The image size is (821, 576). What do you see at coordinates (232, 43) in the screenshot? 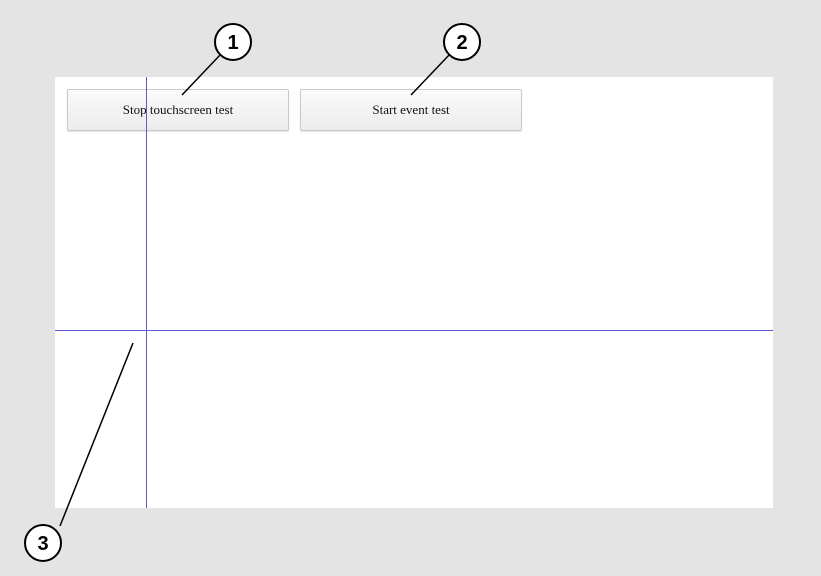
I see `callout-number-1: 1` at bounding box center [232, 43].